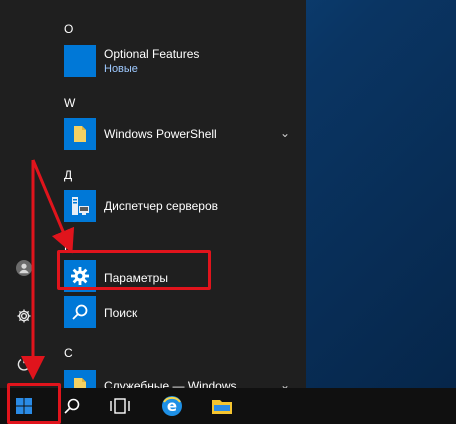 The width and height of the screenshot is (456, 424). I want to click on folder-icon, so click(80, 134).